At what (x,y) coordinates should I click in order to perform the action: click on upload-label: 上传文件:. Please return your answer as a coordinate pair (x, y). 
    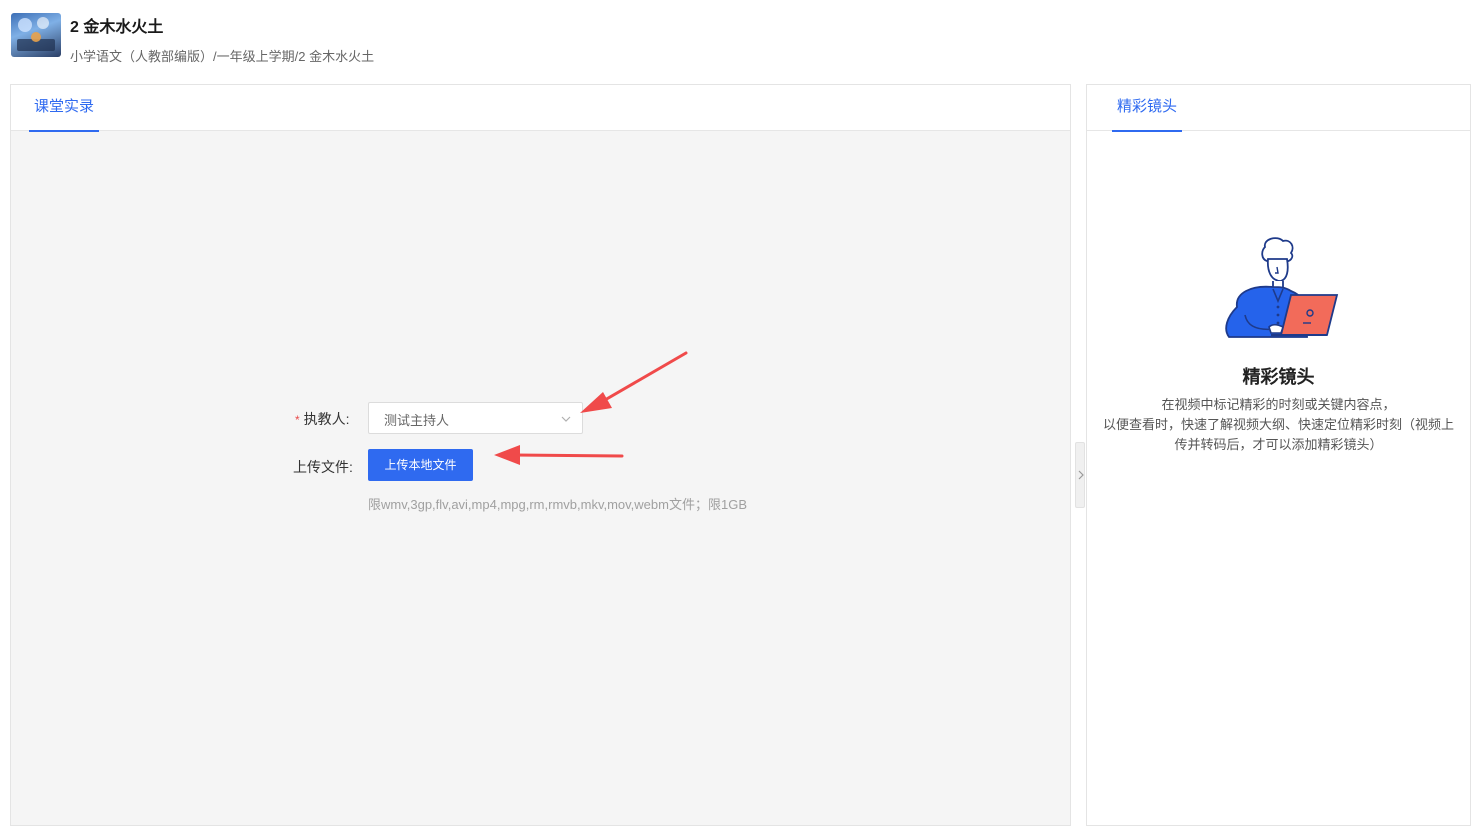
    Looking at the image, I should click on (323, 467).